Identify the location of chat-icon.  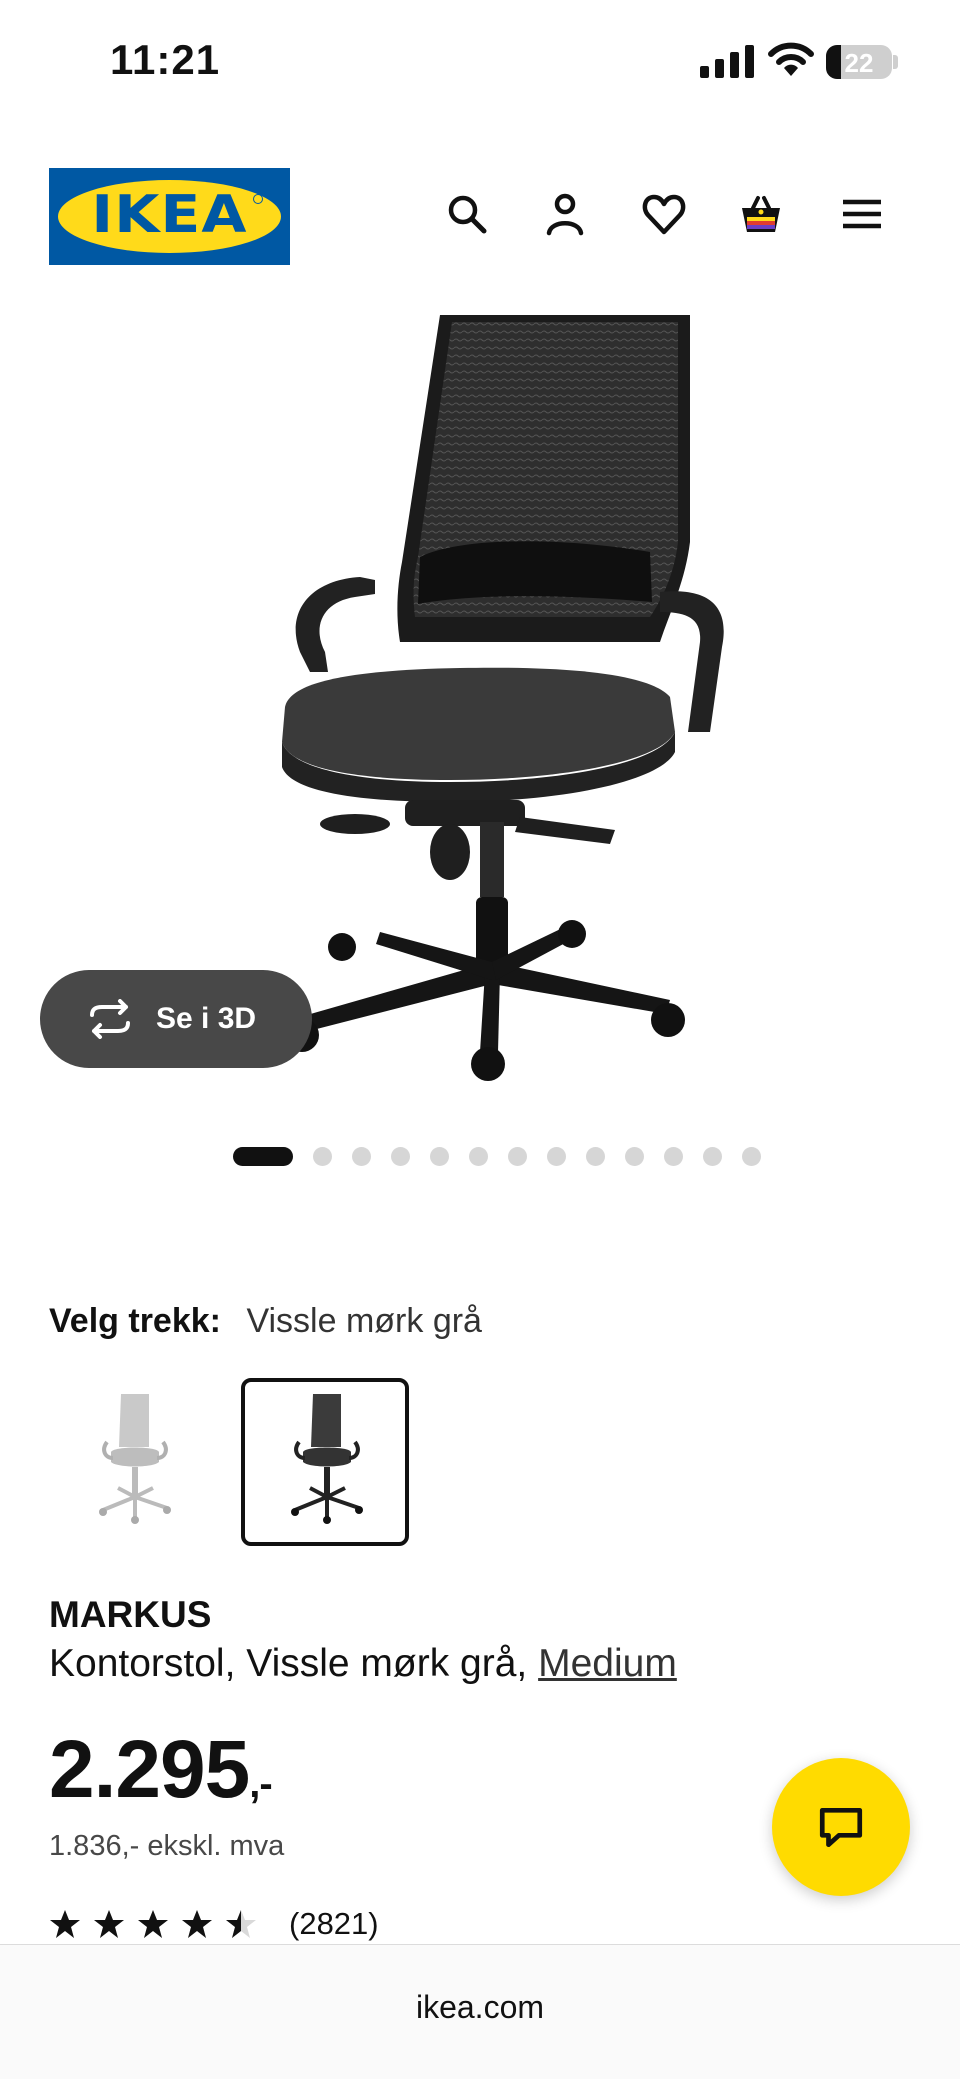
(841, 1827).